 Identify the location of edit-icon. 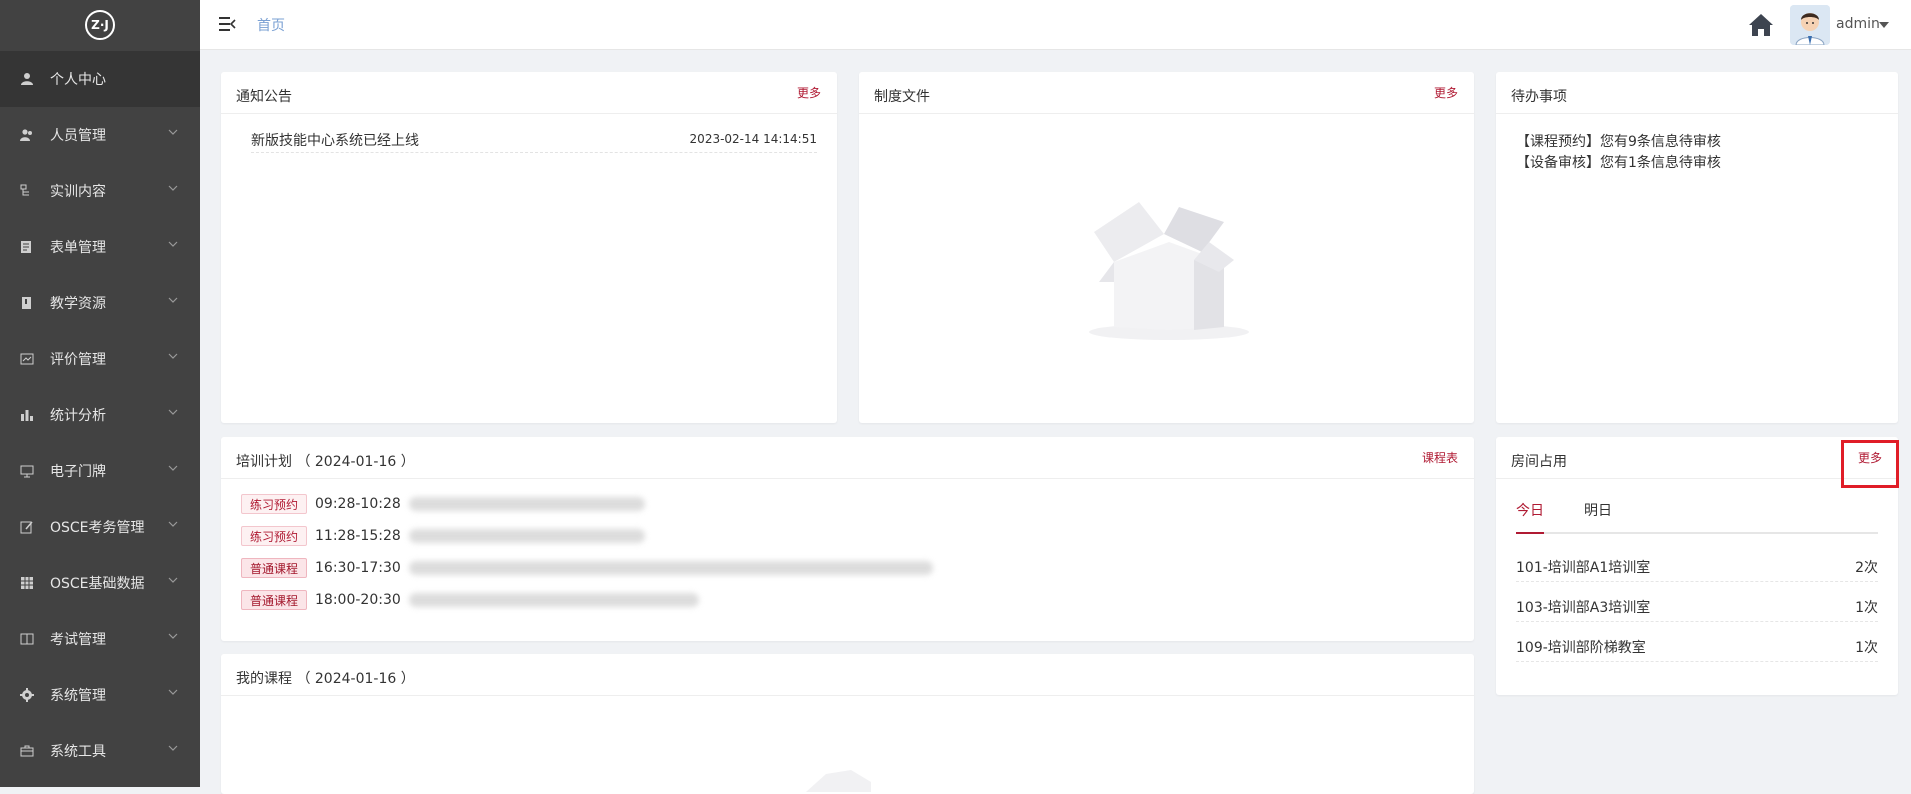
(27, 527).